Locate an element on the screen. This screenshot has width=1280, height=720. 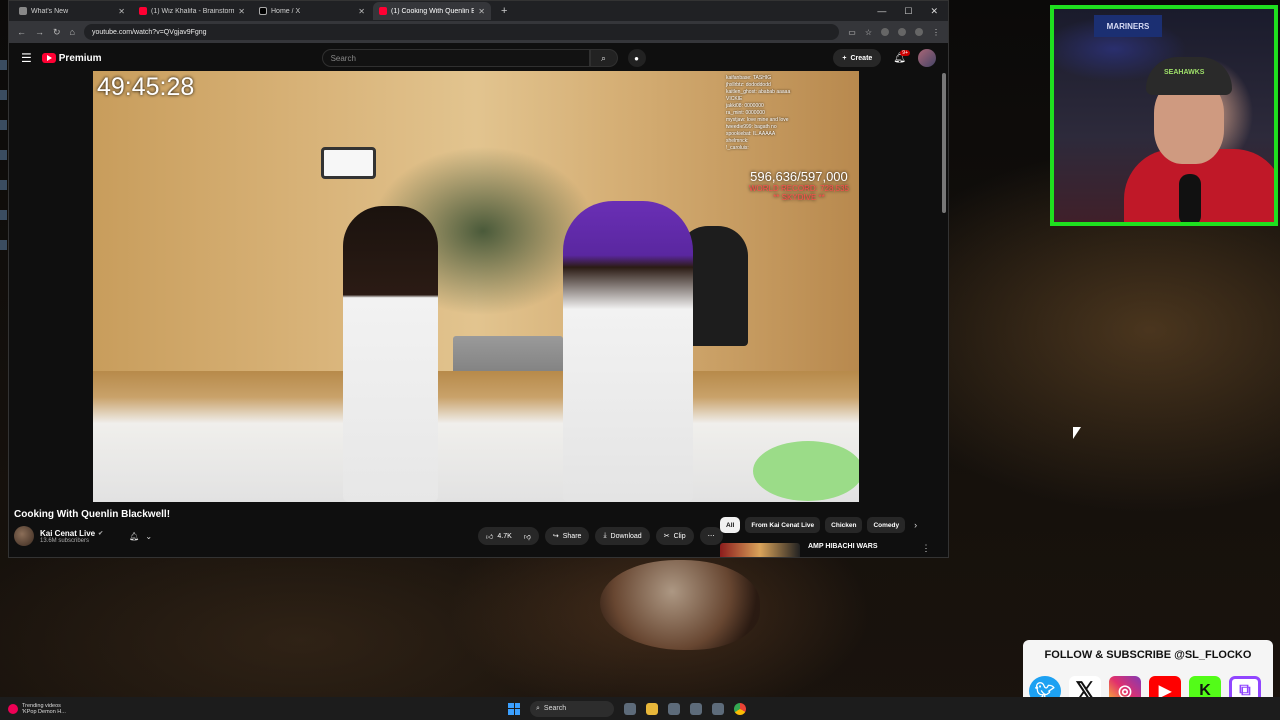
menu-icon: ⋮ is located at coordinates (936, 32).